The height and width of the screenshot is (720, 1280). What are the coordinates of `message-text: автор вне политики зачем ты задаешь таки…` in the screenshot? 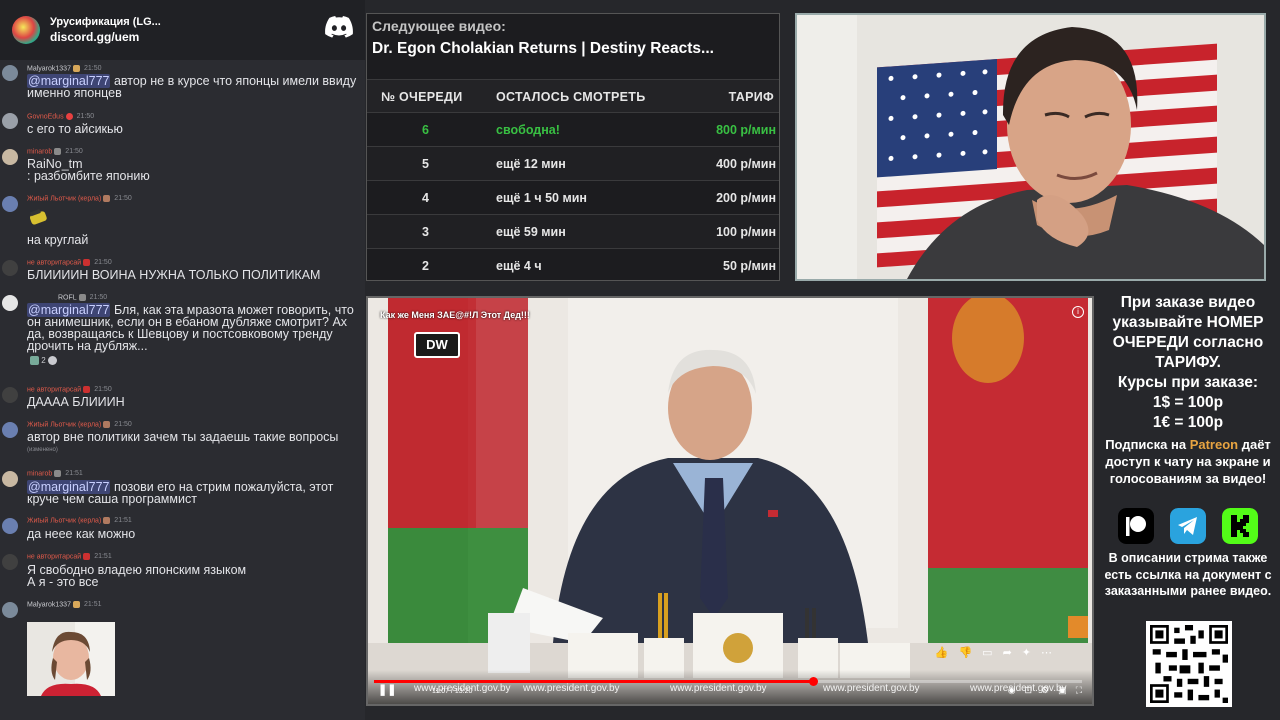 It's located at (183, 437).